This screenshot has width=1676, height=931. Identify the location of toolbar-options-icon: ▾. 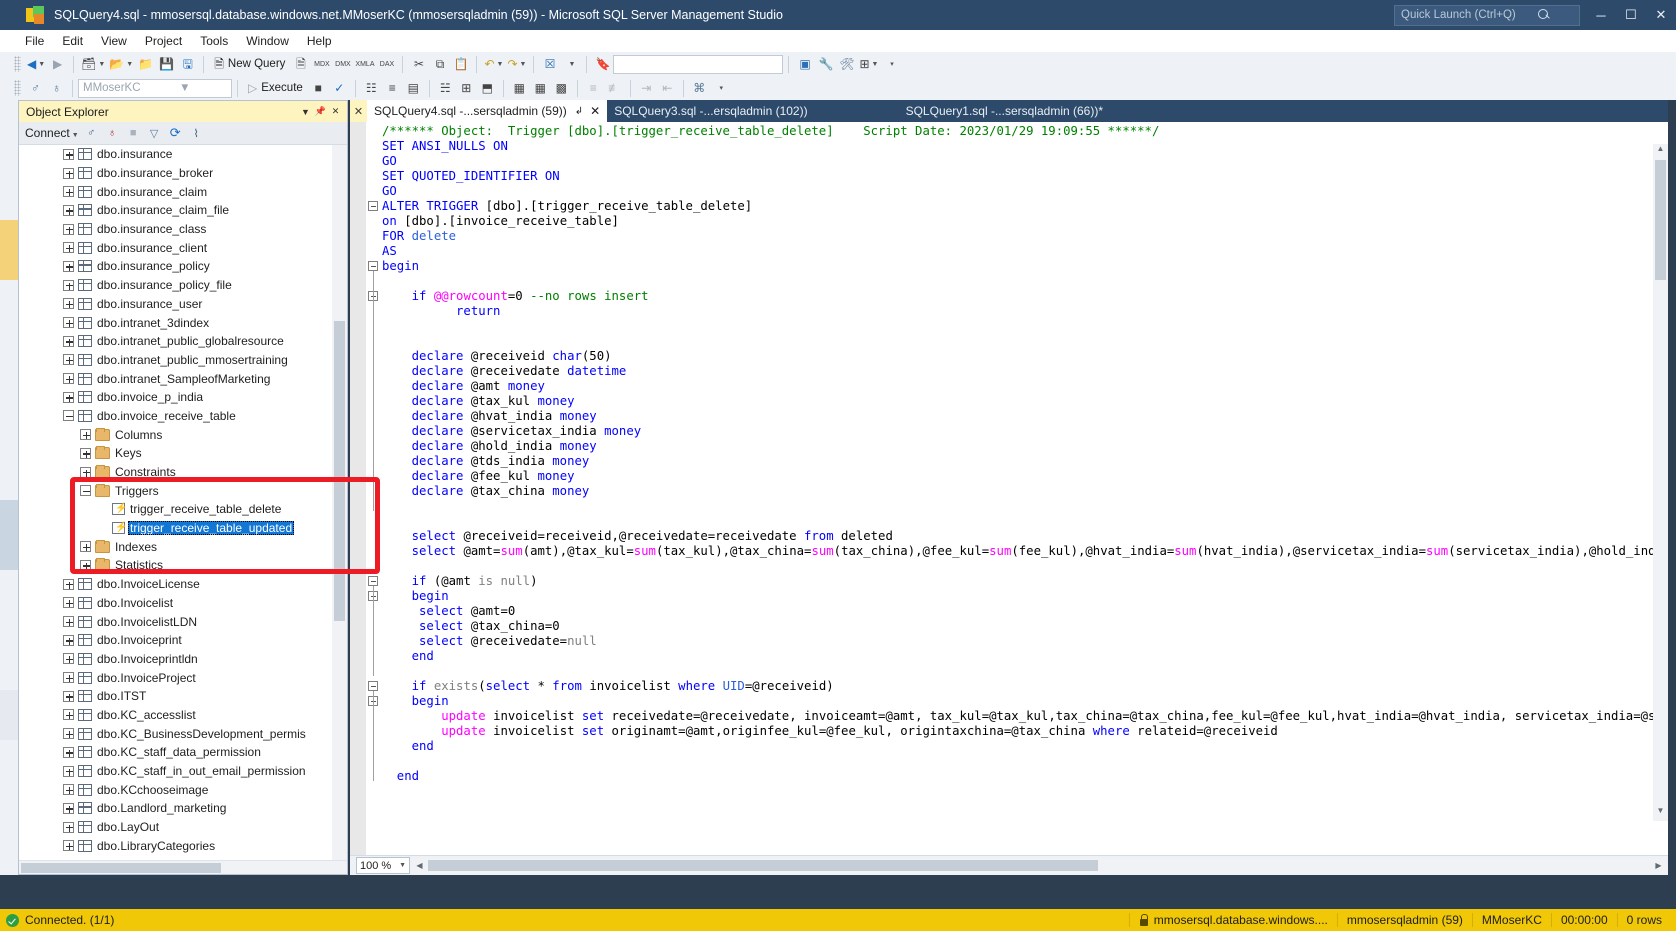
(890, 64).